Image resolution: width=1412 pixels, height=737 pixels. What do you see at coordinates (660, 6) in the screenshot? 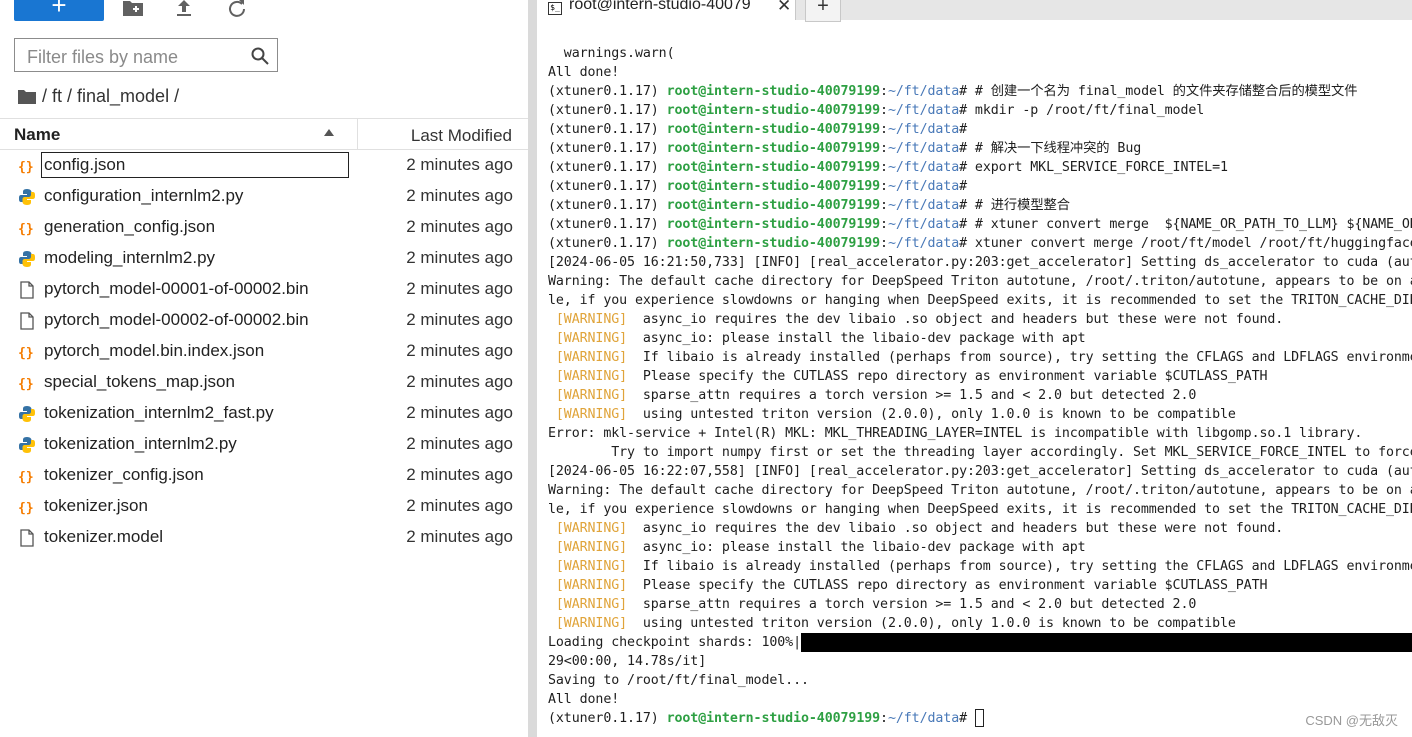
I see `terminal-tab-title: root@intern-studio-40079` at bounding box center [660, 6].